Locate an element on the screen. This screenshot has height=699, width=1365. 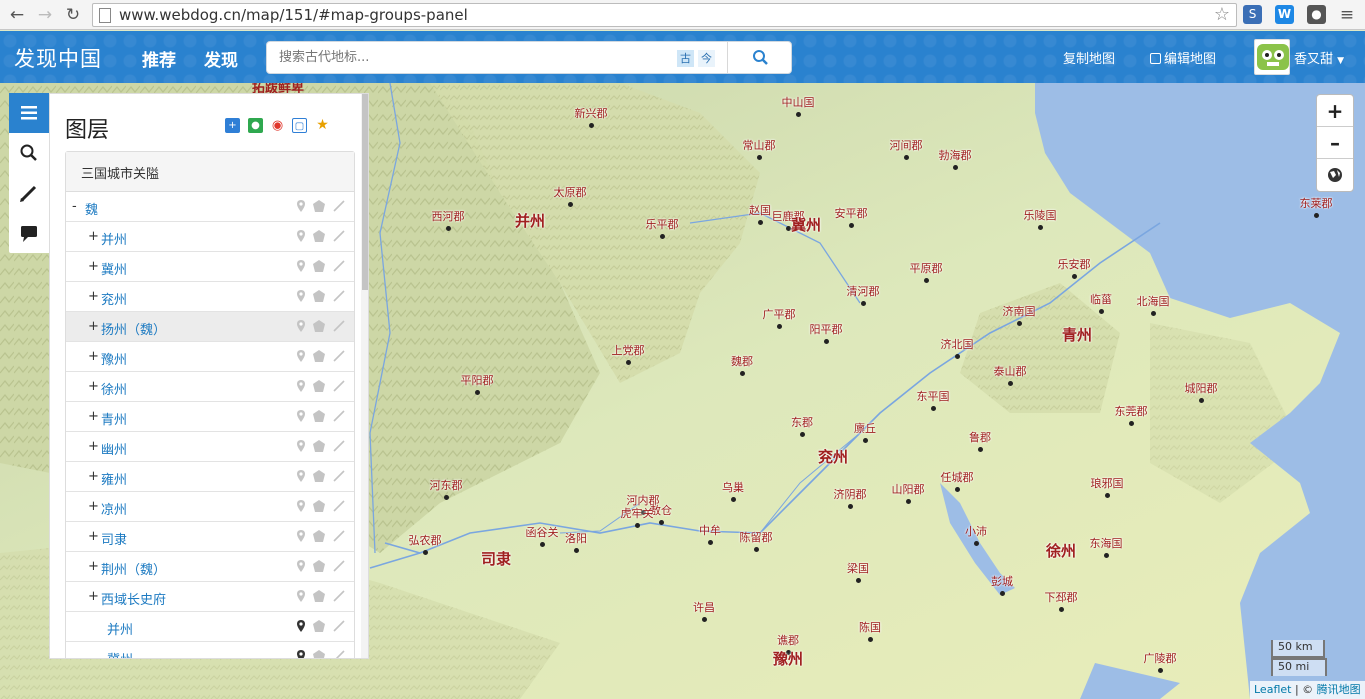
place-label: 洛阳 is located at coordinates (576, 538).